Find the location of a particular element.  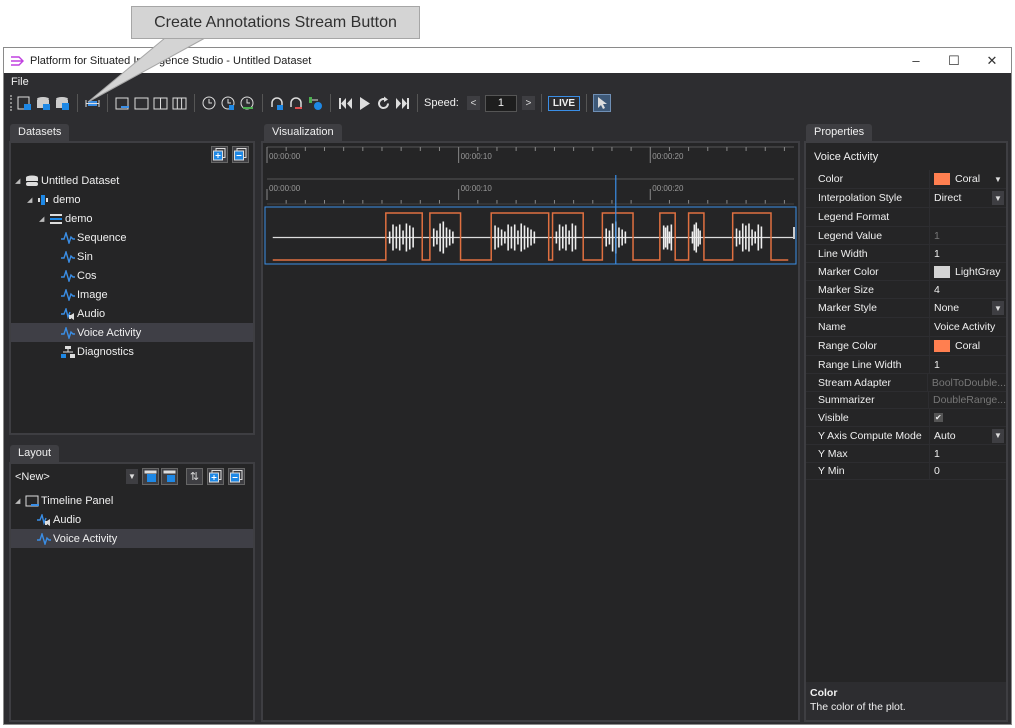

toolbar-grip is located at coordinates (11, 103).